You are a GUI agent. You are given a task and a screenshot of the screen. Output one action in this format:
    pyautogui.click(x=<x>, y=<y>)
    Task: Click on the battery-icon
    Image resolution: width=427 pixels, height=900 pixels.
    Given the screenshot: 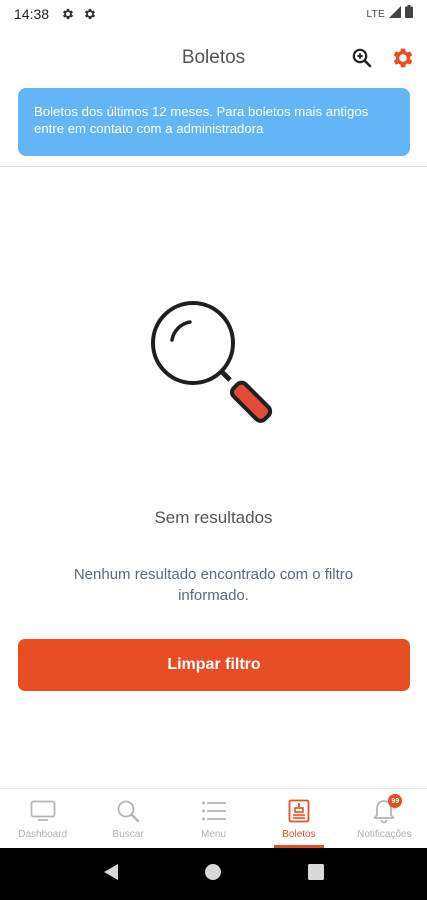 What is the action you would take?
    pyautogui.click(x=409, y=14)
    